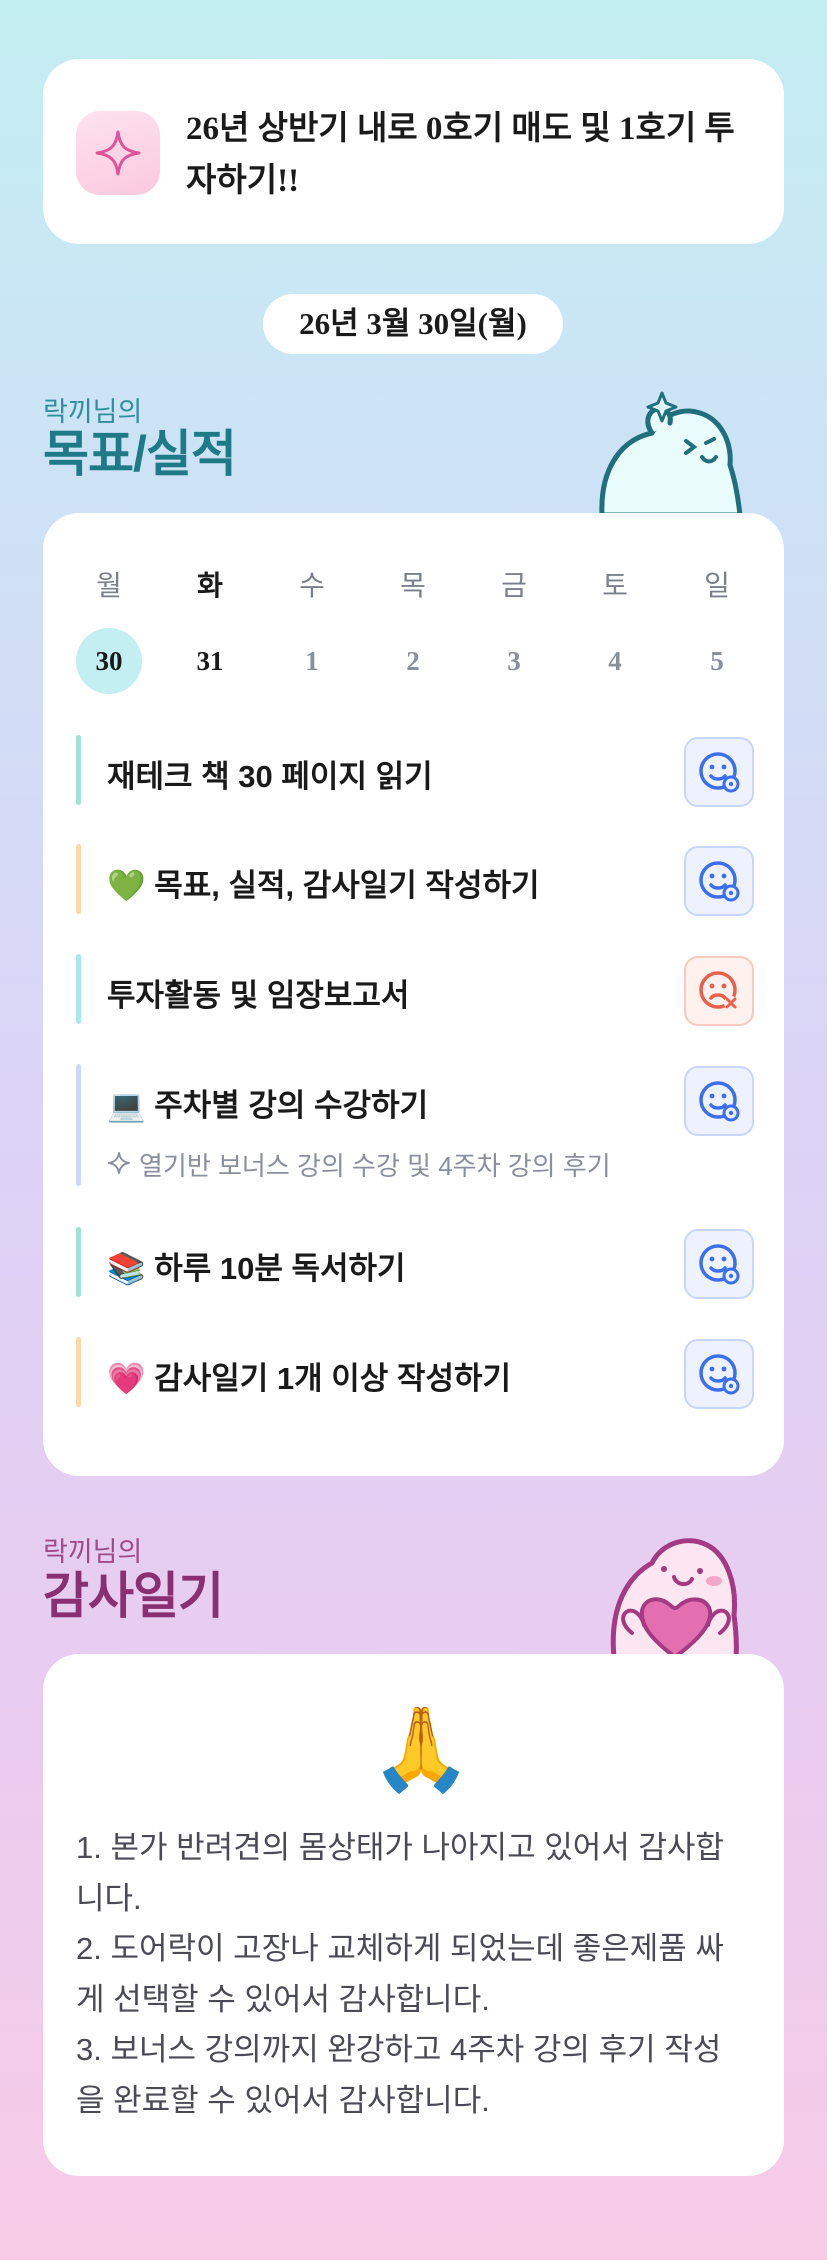 This screenshot has width=827, height=2260. Describe the element at coordinates (413, 324) in the screenshot. I see `date-pill: 26년 3월 30일(월)` at that location.